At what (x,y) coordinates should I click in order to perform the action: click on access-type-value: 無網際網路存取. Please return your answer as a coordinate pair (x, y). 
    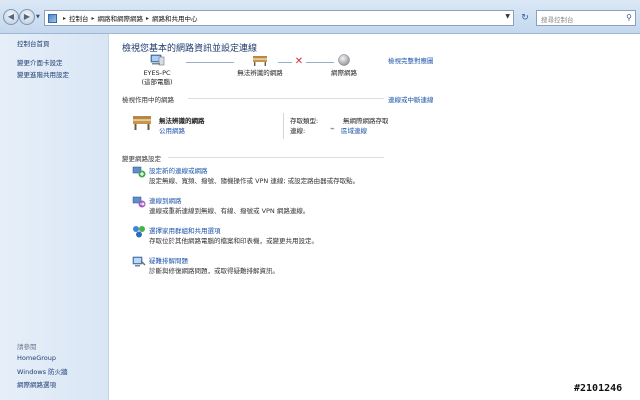
    Looking at the image, I should click on (366, 121).